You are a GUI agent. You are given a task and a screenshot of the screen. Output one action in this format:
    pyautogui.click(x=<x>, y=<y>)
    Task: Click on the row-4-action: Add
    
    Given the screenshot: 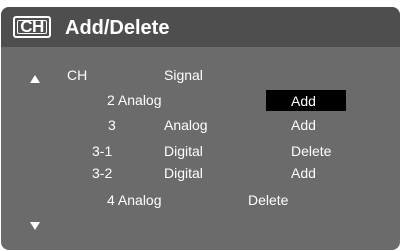 What is the action you would take?
    pyautogui.click(x=303, y=173)
    